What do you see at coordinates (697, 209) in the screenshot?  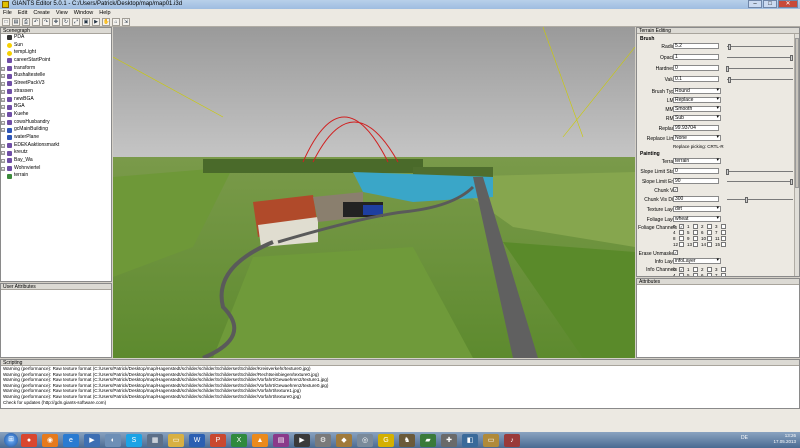 I see `texture-layer-select: dirt` at bounding box center [697, 209].